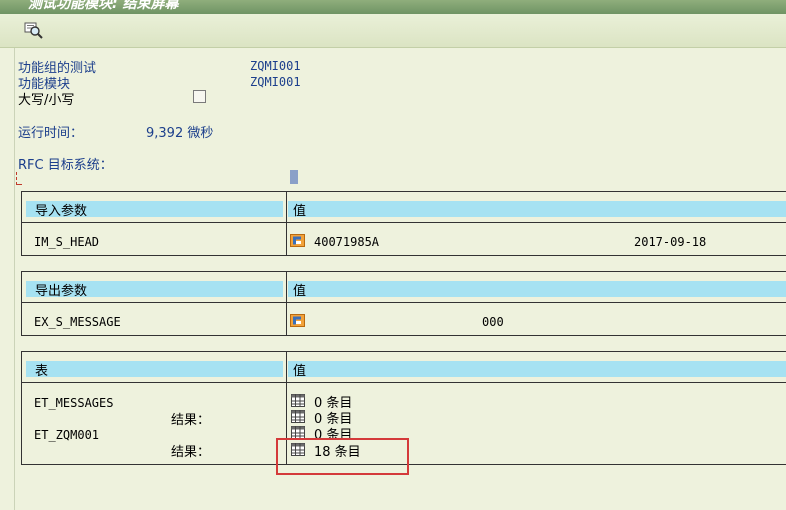  What do you see at coordinates (404, 287) in the screenshot?
I see `export-header: 导出参数 值` at bounding box center [404, 287].